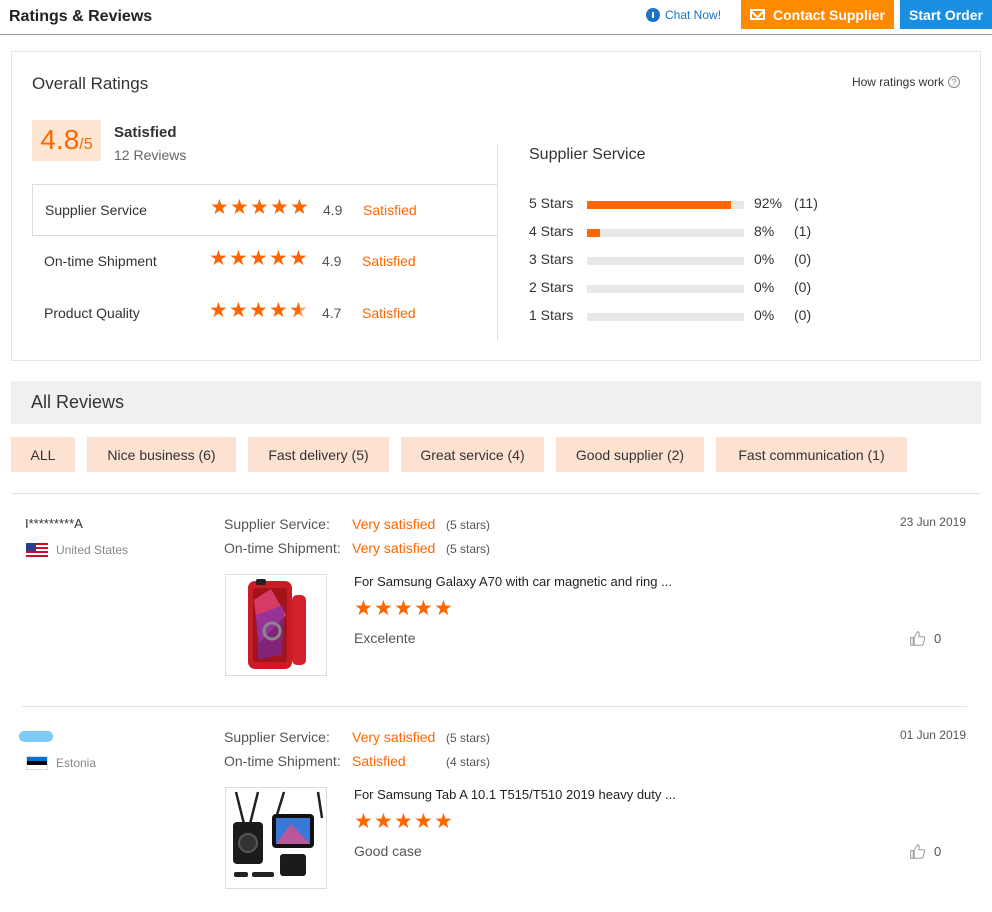 This screenshot has height=912, width=992. What do you see at coordinates (96, 210) in the screenshot?
I see `rating-label: Supplier Service` at bounding box center [96, 210].